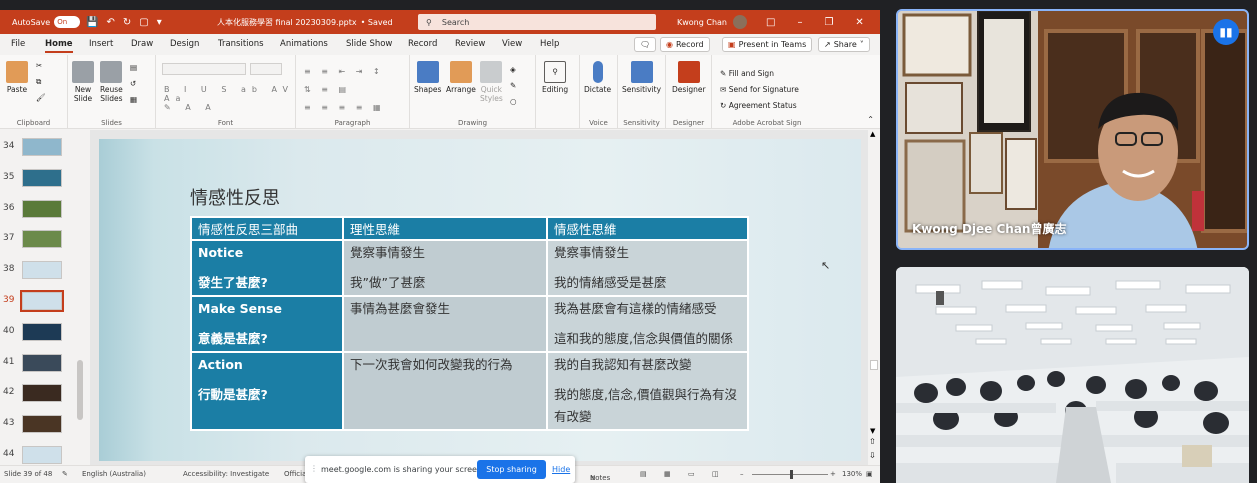  What do you see at coordinates (770, 22) in the screenshot?
I see `ribbon-display-icon: □` at bounding box center [770, 22].